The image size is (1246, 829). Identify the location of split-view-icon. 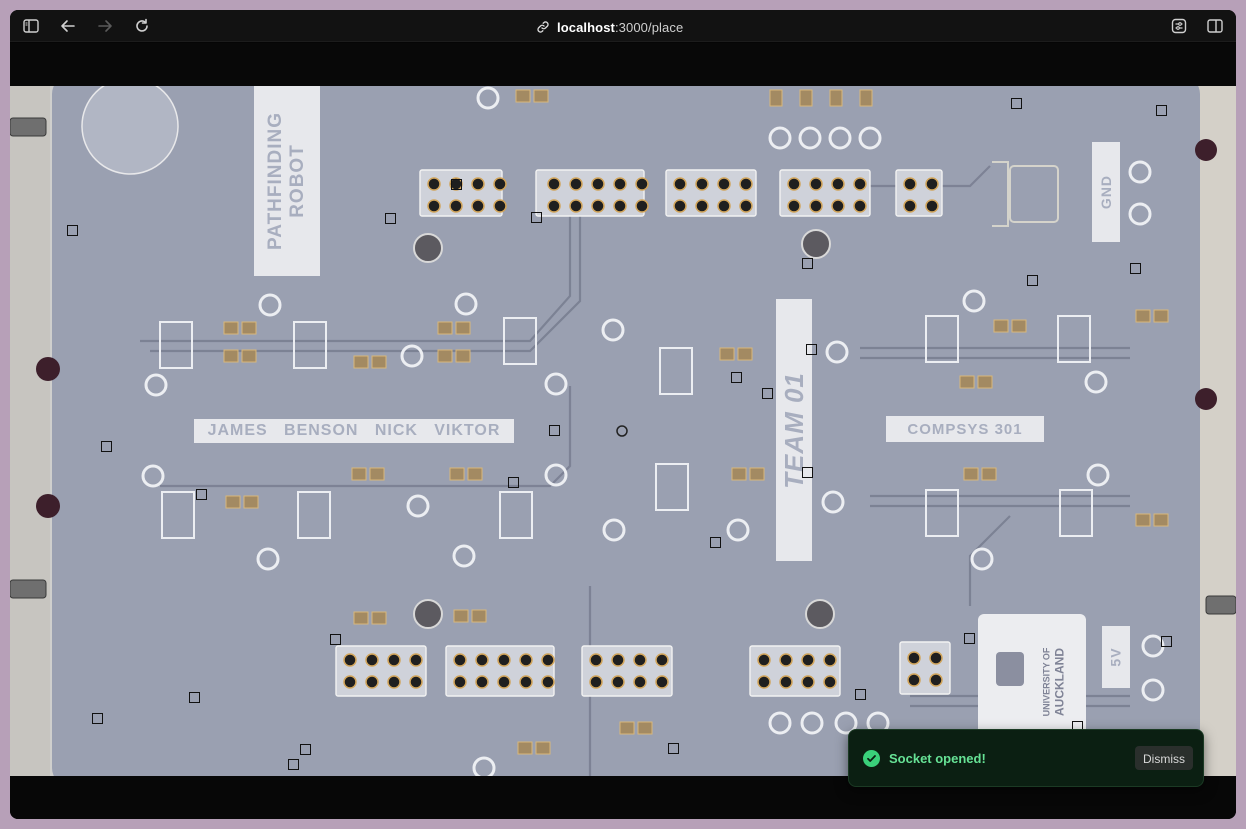
(1215, 26).